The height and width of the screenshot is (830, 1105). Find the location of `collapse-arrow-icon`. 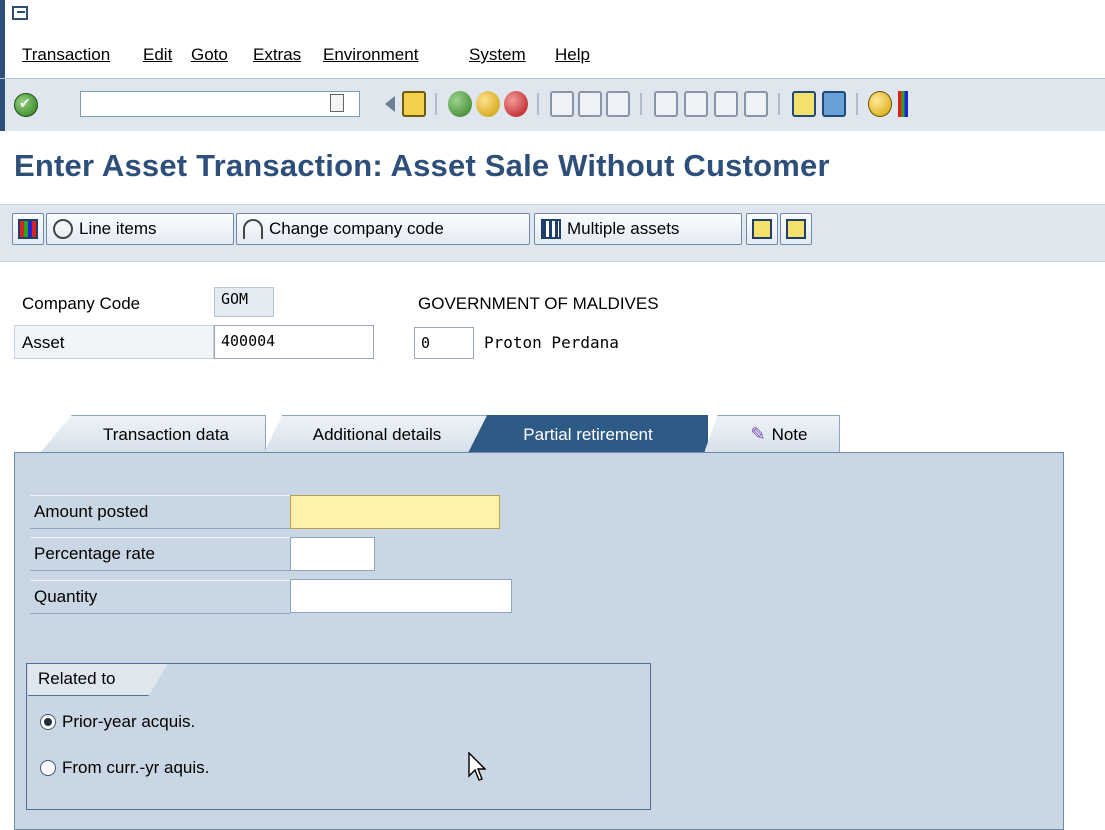

collapse-arrow-icon is located at coordinates (390, 104).